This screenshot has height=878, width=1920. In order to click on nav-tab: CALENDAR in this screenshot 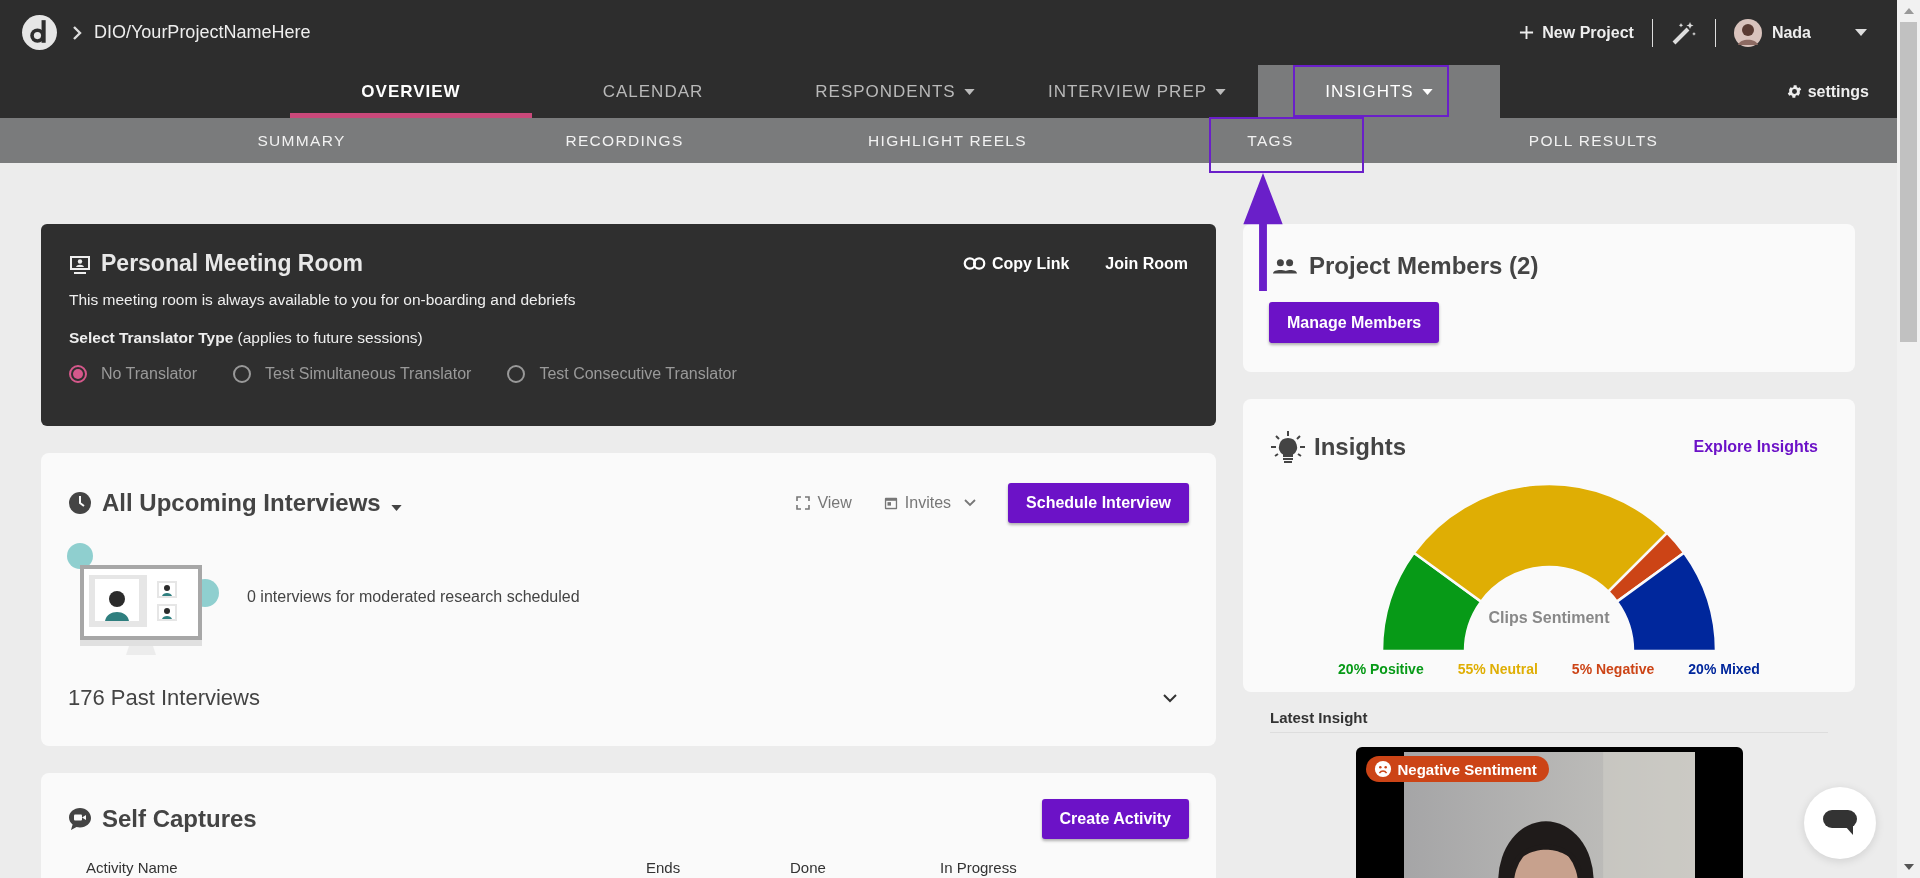, I will do `click(653, 91)`.